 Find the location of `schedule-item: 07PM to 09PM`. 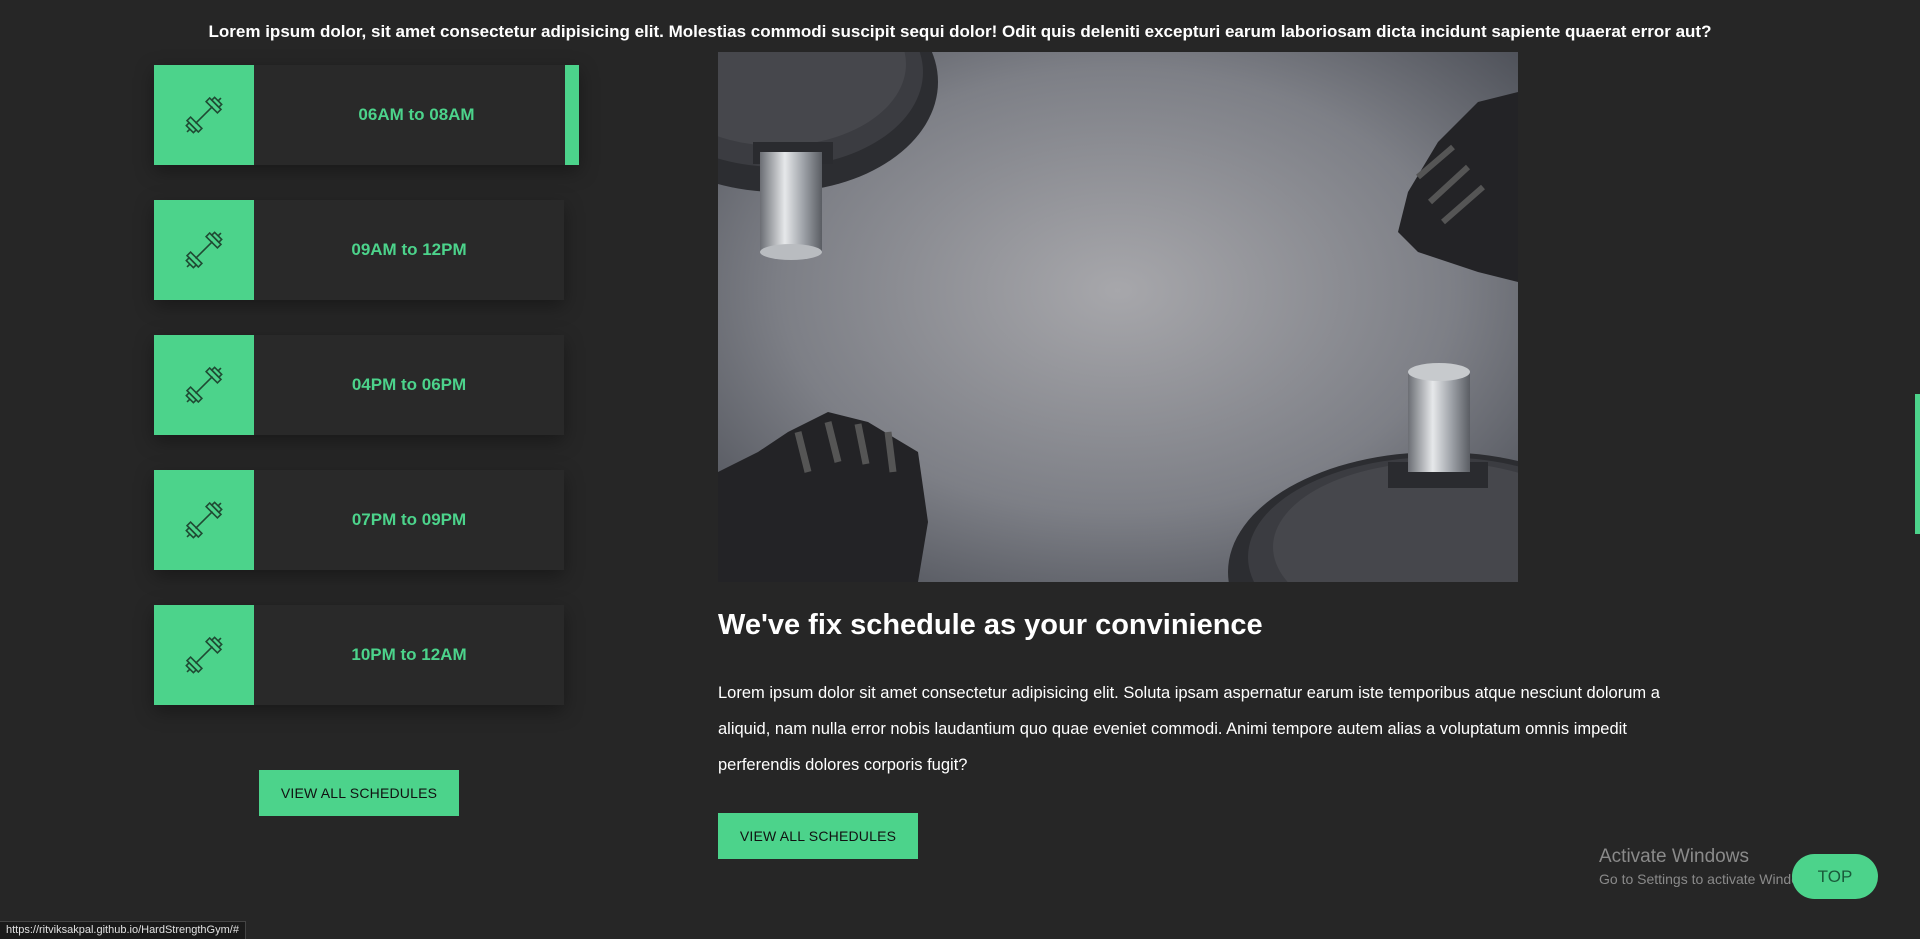

schedule-item: 07PM to 09PM is located at coordinates (359, 520).